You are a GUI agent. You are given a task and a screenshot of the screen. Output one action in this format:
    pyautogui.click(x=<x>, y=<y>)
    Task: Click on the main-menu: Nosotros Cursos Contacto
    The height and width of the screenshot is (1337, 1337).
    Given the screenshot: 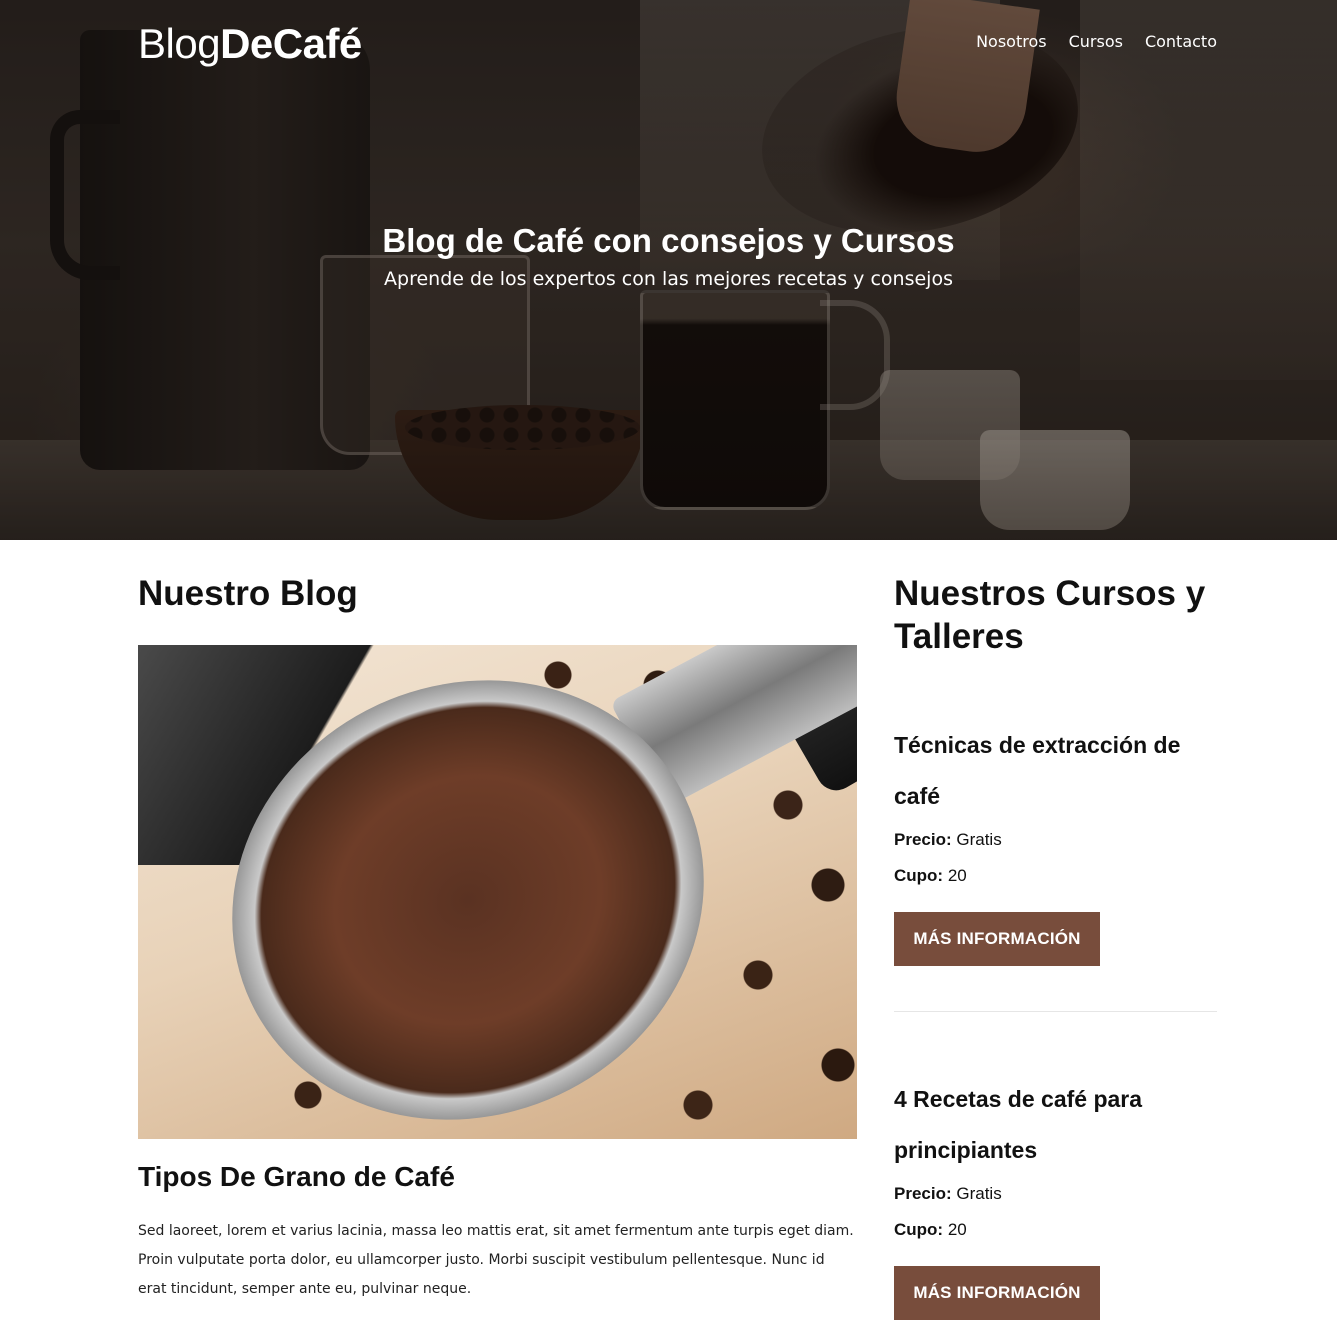 What is the action you would take?
    pyautogui.click(x=1096, y=41)
    